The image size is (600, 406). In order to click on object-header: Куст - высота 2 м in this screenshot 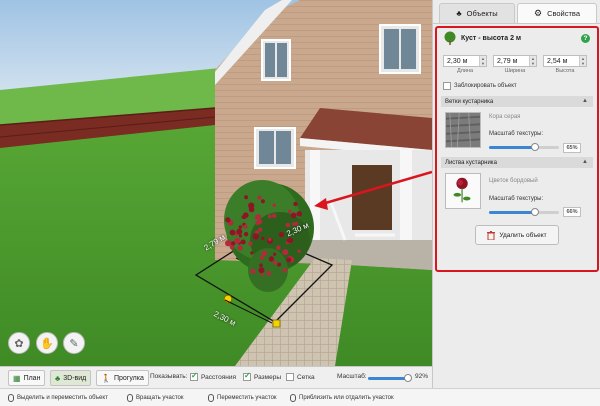, I will do `click(518, 38)`.